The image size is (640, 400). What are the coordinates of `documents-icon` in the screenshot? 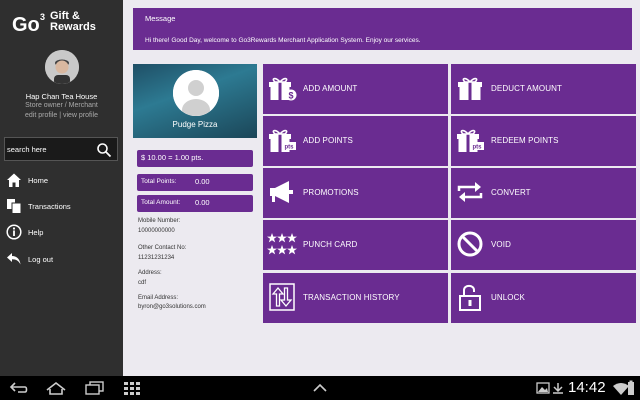 It's located at (14, 206).